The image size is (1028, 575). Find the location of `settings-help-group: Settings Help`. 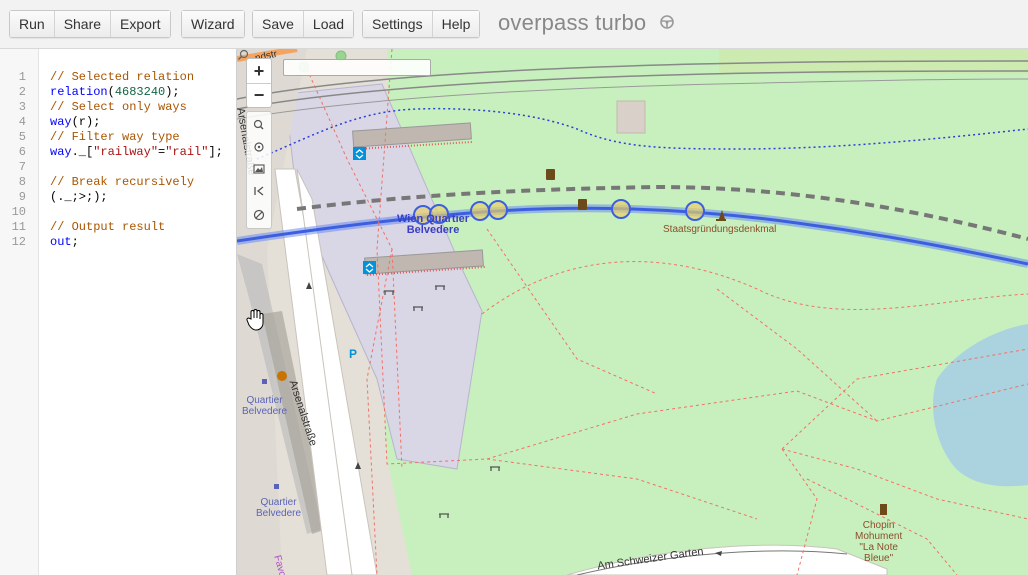

settings-help-group: Settings Help is located at coordinates (421, 24).